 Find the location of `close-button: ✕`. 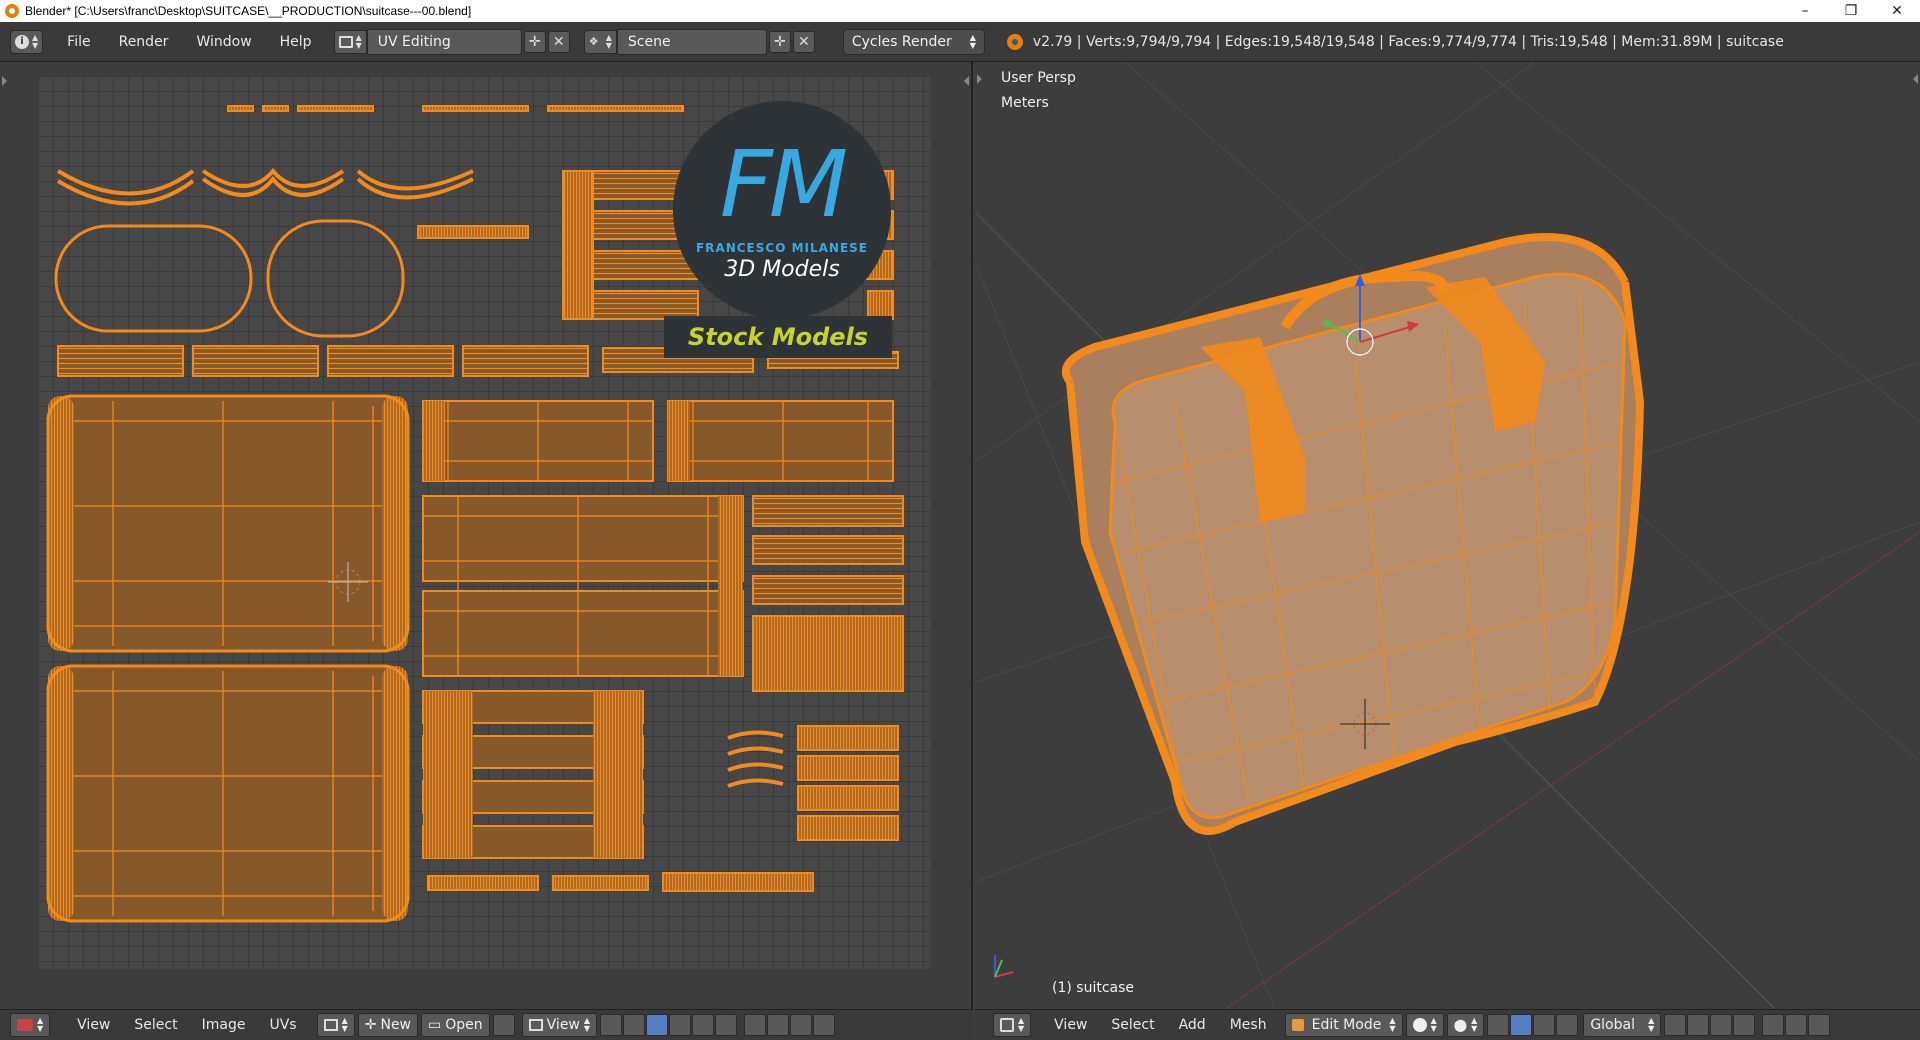

close-button: ✕ is located at coordinates (1897, 11).